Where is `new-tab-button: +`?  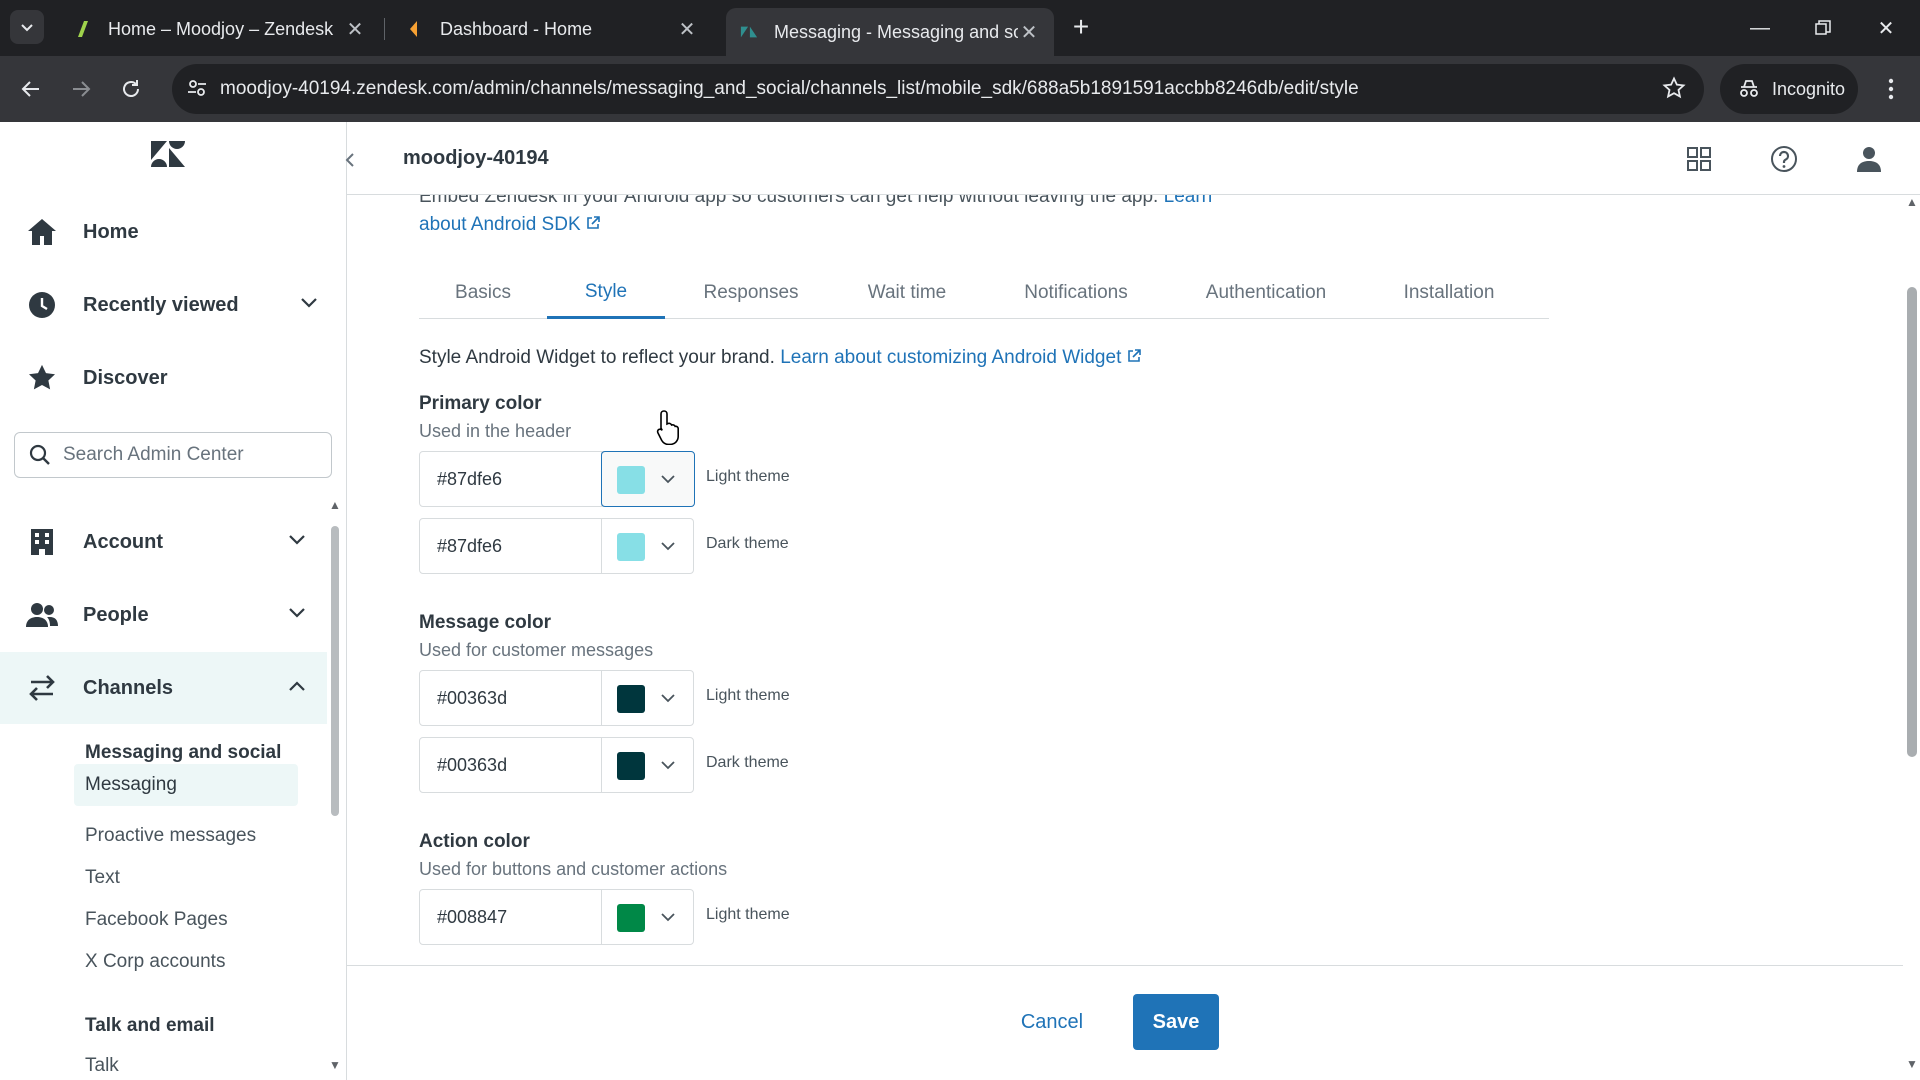
new-tab-button: + is located at coordinates (1081, 26).